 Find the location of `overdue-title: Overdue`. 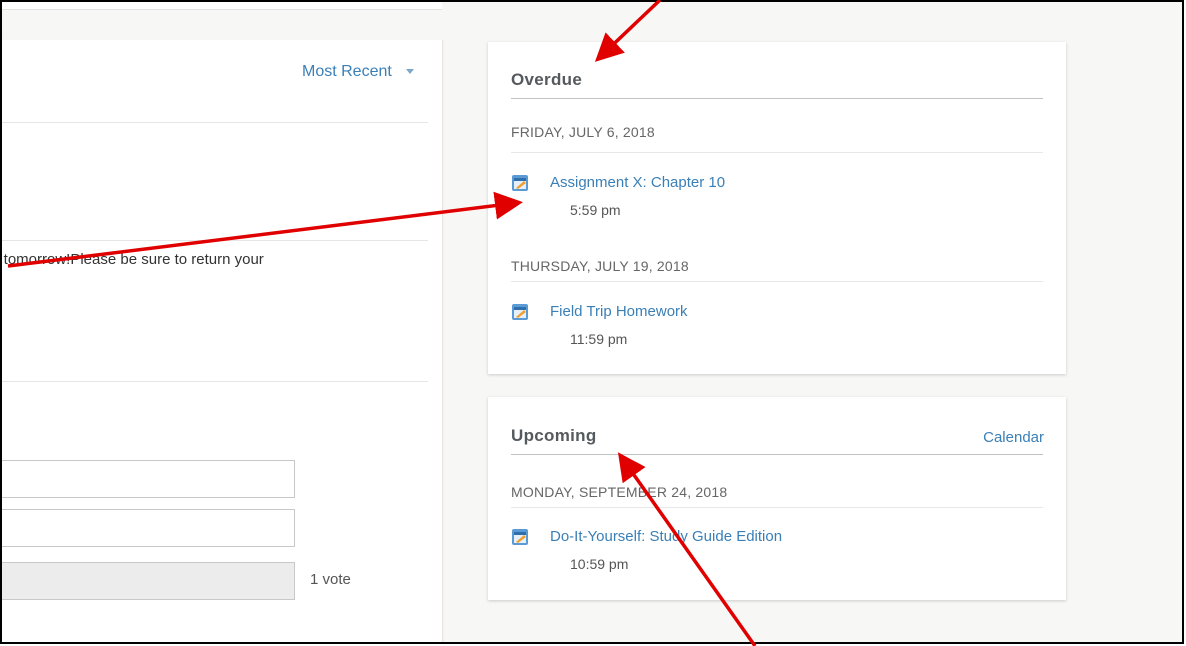

overdue-title: Overdue is located at coordinates (547, 79).